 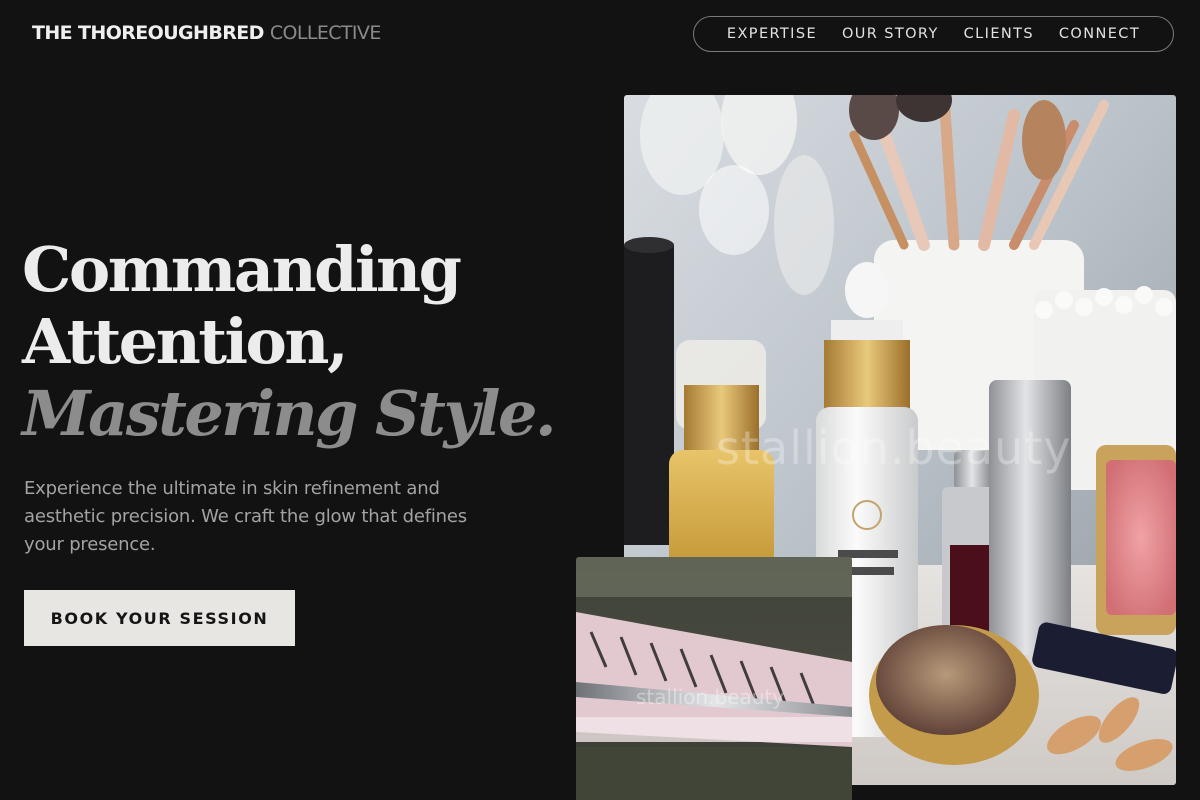 What do you see at coordinates (772, 34) in the screenshot?
I see `nav-link-expertise: EXPERTISE` at bounding box center [772, 34].